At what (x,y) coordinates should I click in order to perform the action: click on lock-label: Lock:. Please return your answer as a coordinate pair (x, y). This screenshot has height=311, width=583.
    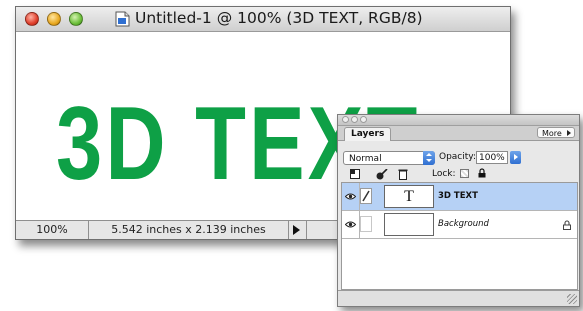
    Looking at the image, I should click on (444, 174).